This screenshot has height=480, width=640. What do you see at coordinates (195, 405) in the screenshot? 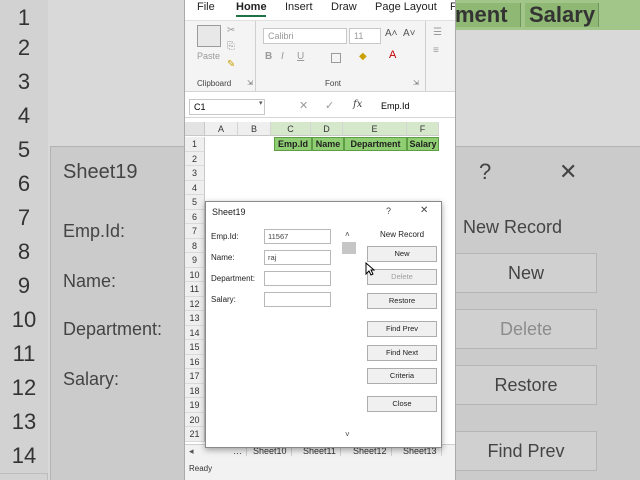
I see `row-header: 19` at bounding box center [195, 405].